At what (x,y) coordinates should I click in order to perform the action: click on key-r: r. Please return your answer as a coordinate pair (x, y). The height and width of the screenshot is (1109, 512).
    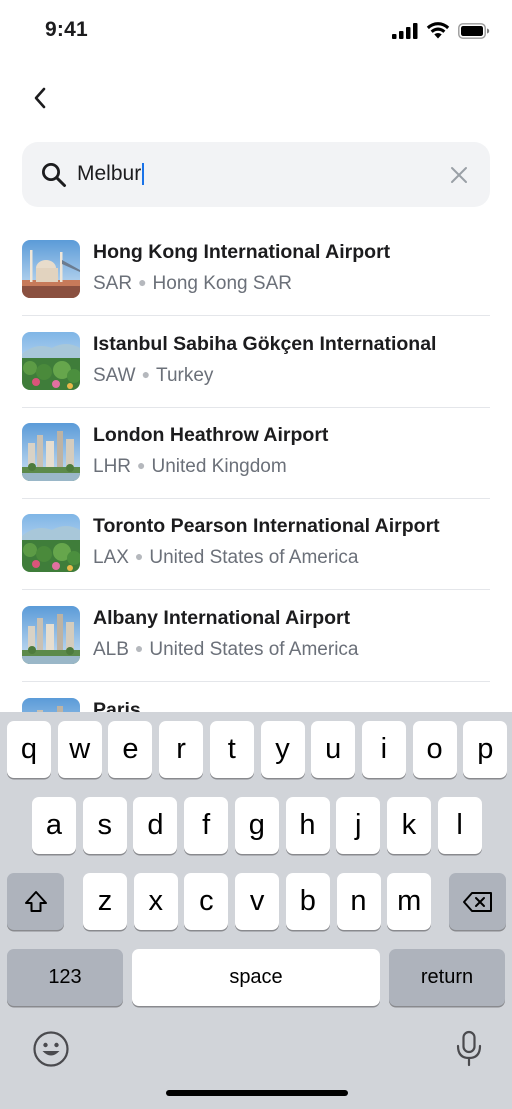
    Looking at the image, I should click on (181, 749).